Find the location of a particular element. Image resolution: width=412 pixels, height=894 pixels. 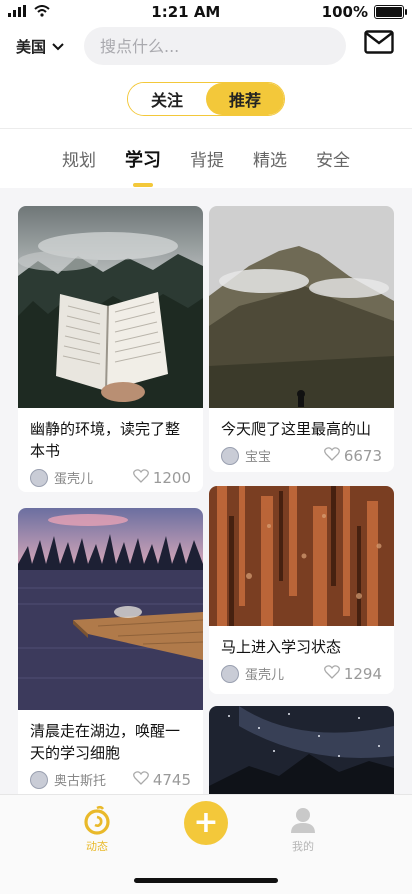

feed-card: 马上进入学习状态 蛋壳儿 1294 is located at coordinates (301, 590).